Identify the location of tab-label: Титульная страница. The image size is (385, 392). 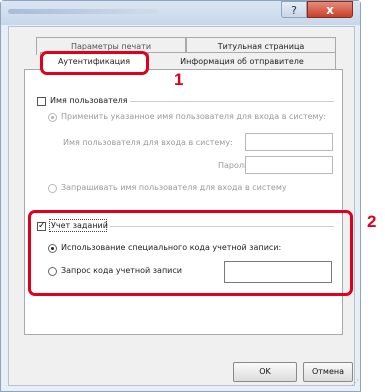
(261, 46).